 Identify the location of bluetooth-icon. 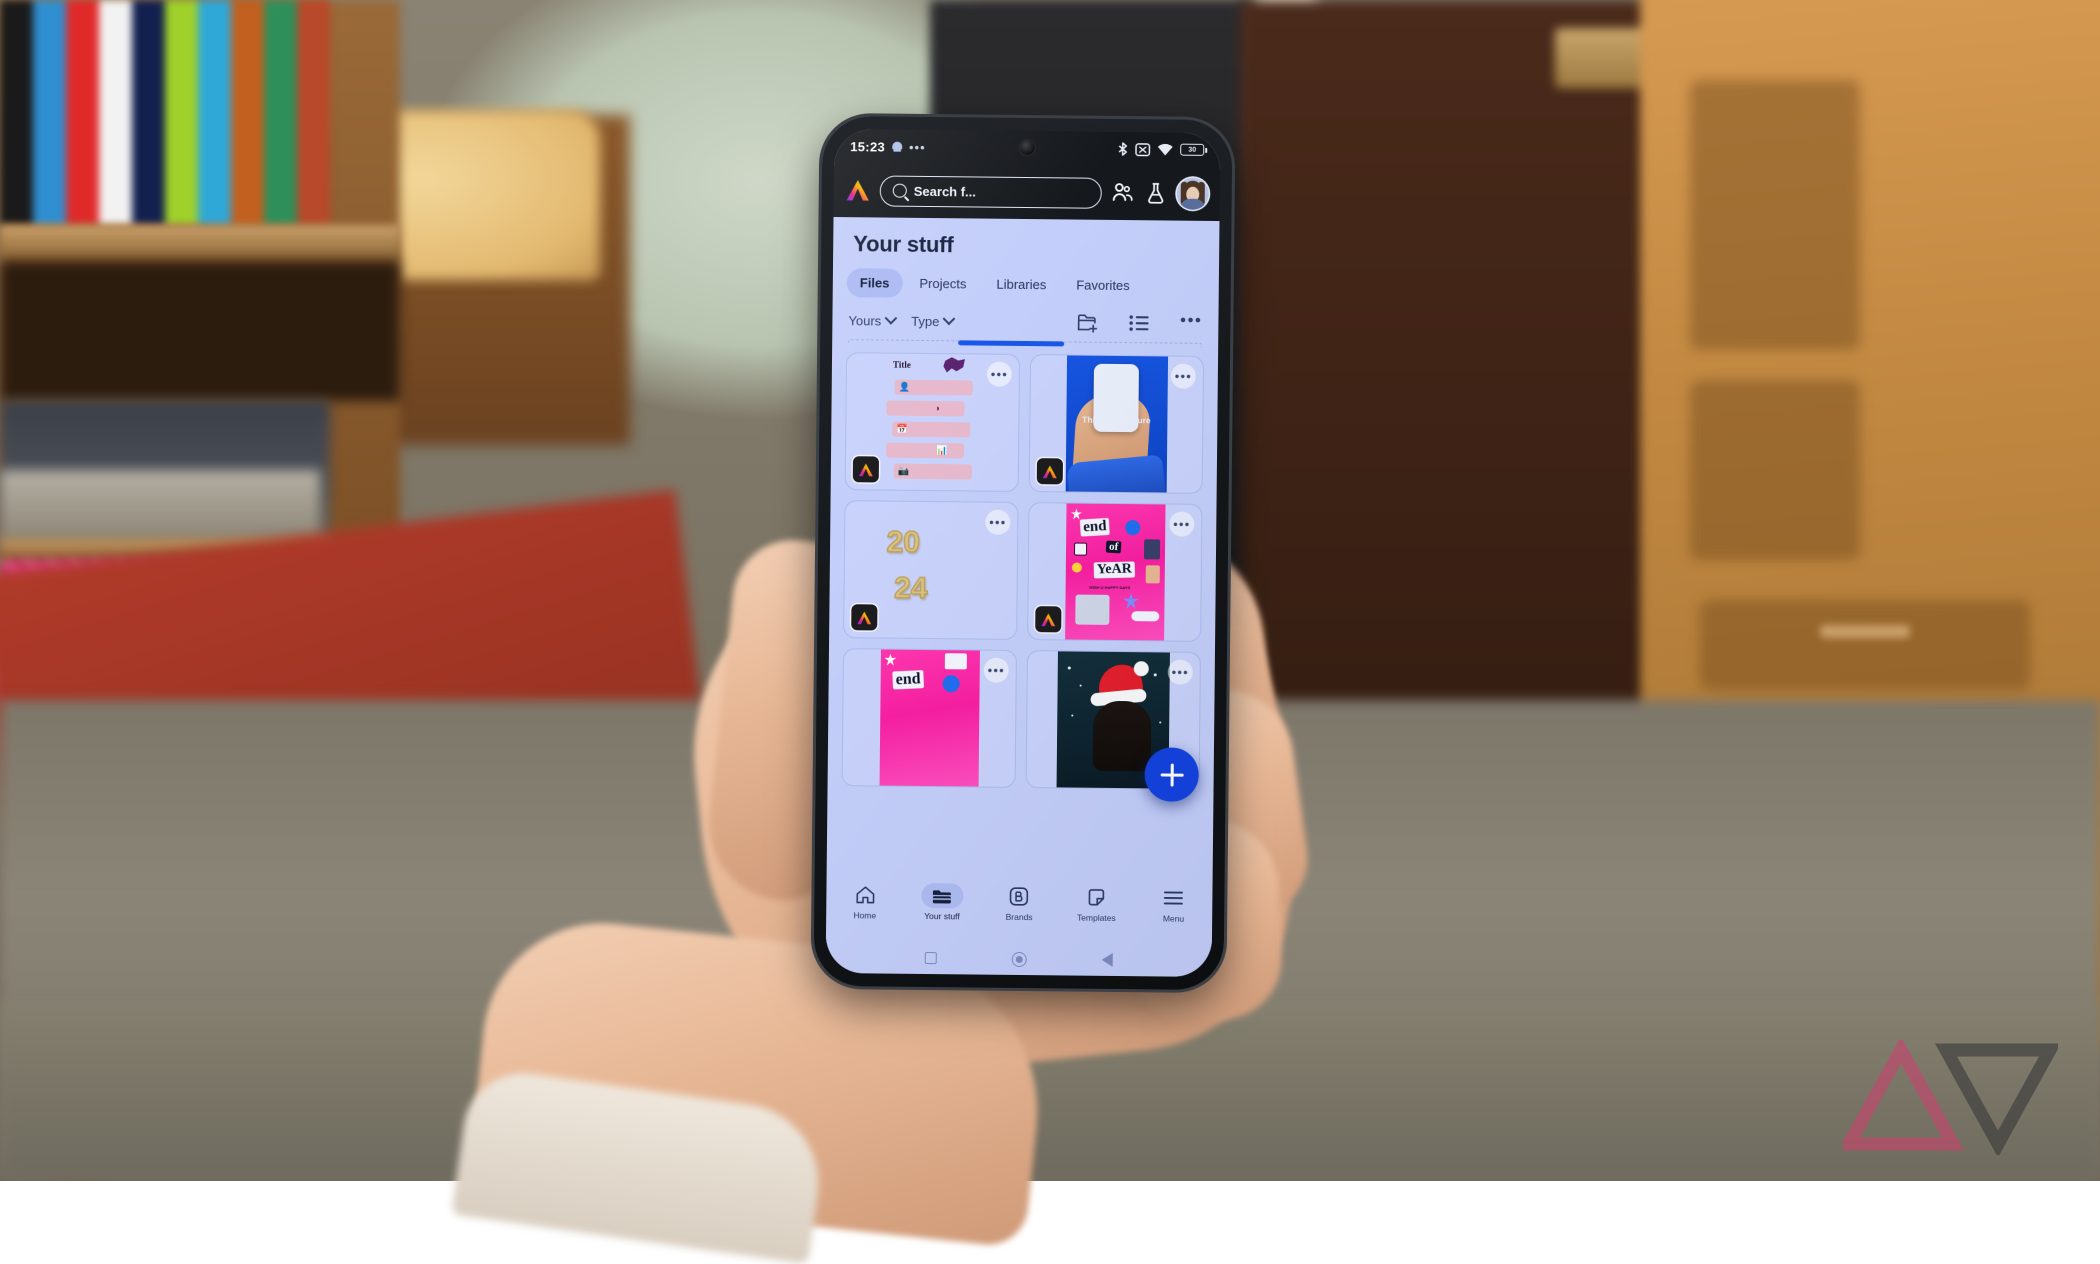
(1122, 149).